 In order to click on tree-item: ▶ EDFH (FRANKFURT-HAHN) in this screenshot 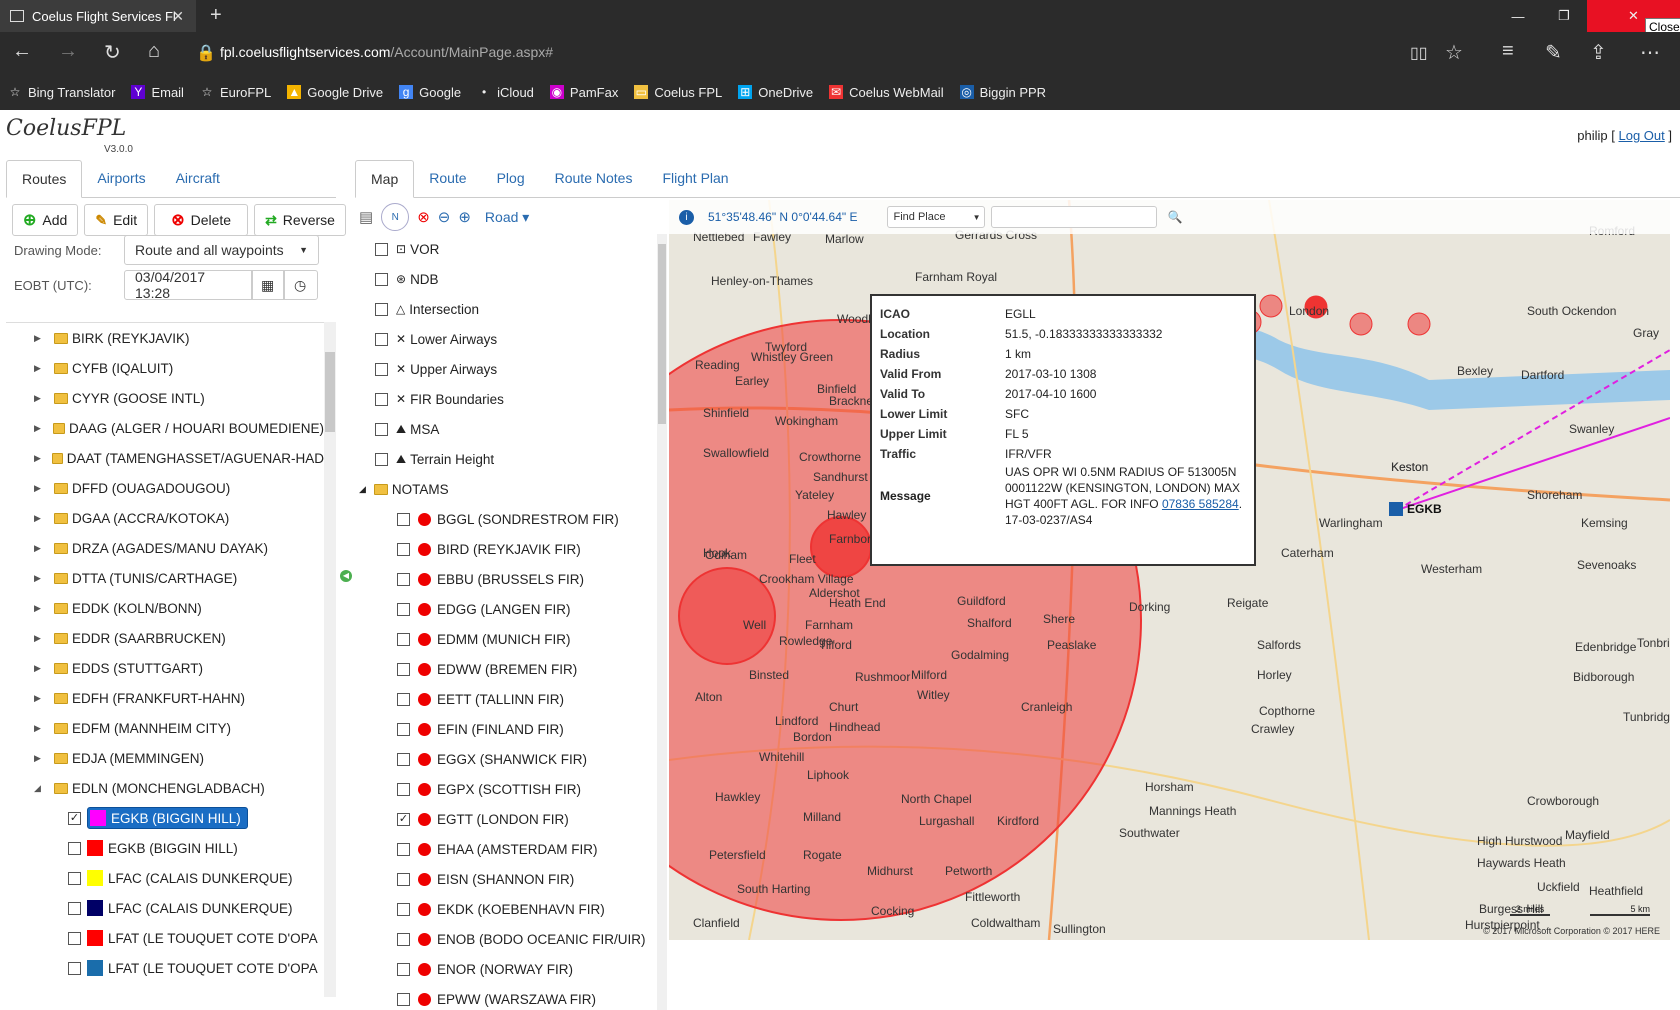, I will do `click(165, 698)`.